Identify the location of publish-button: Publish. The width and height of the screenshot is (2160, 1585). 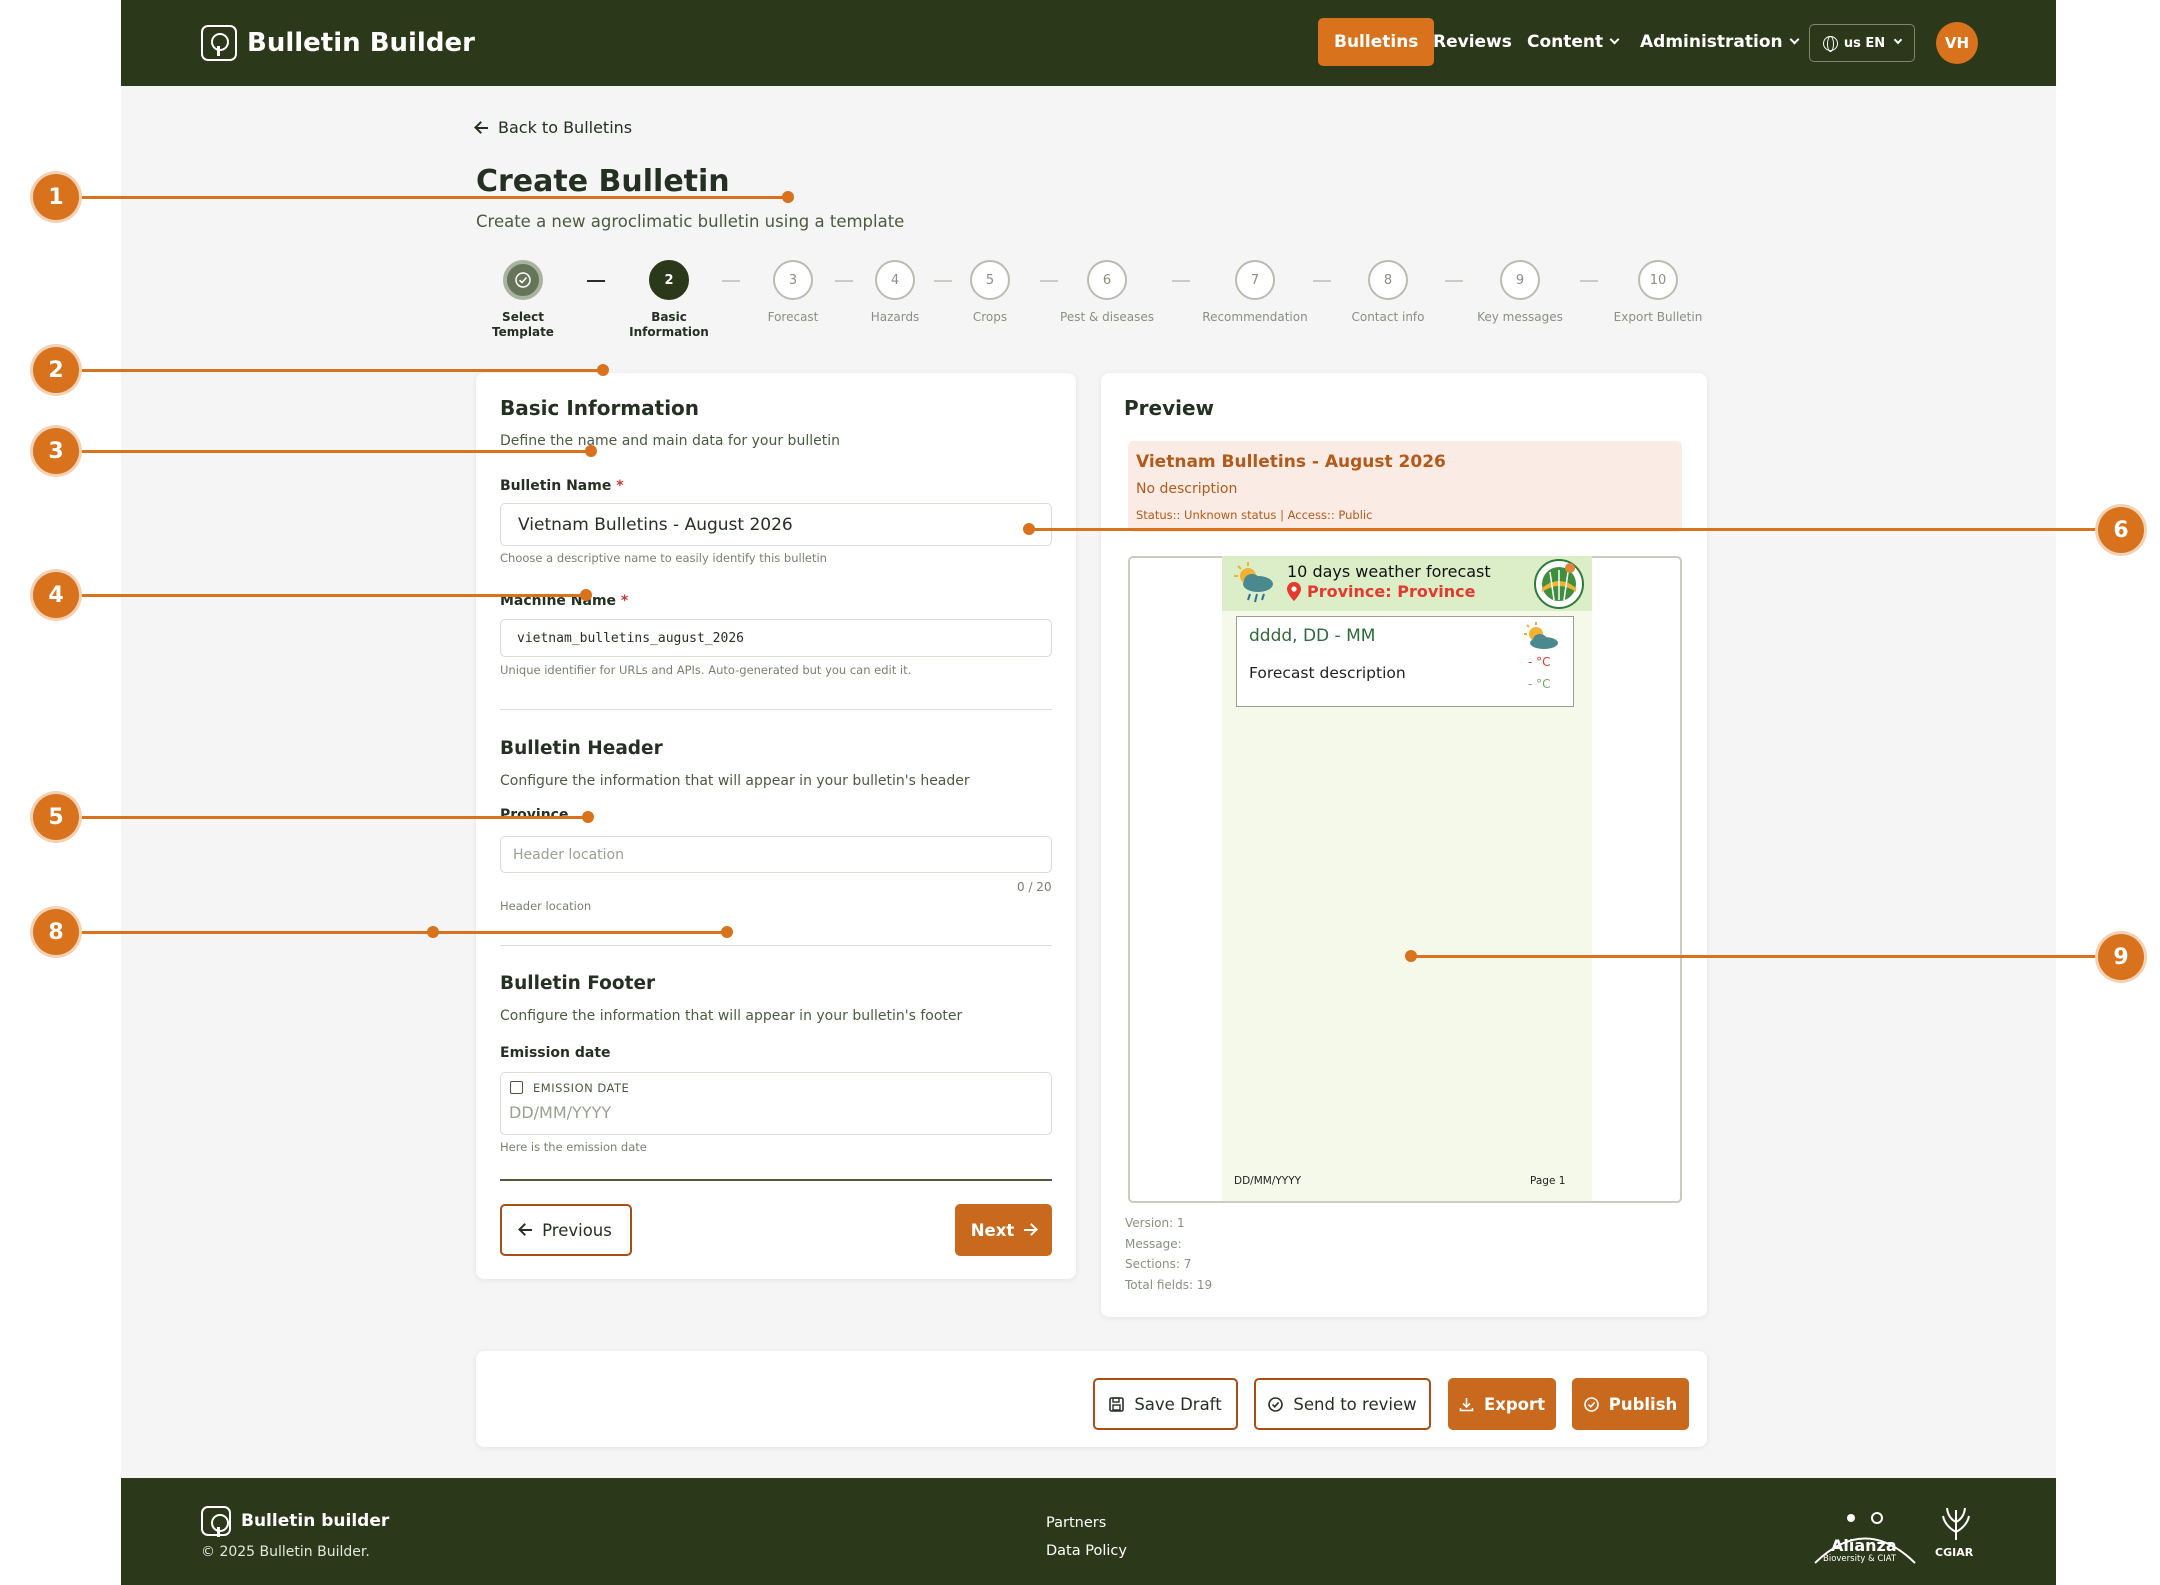
(1630, 1404).